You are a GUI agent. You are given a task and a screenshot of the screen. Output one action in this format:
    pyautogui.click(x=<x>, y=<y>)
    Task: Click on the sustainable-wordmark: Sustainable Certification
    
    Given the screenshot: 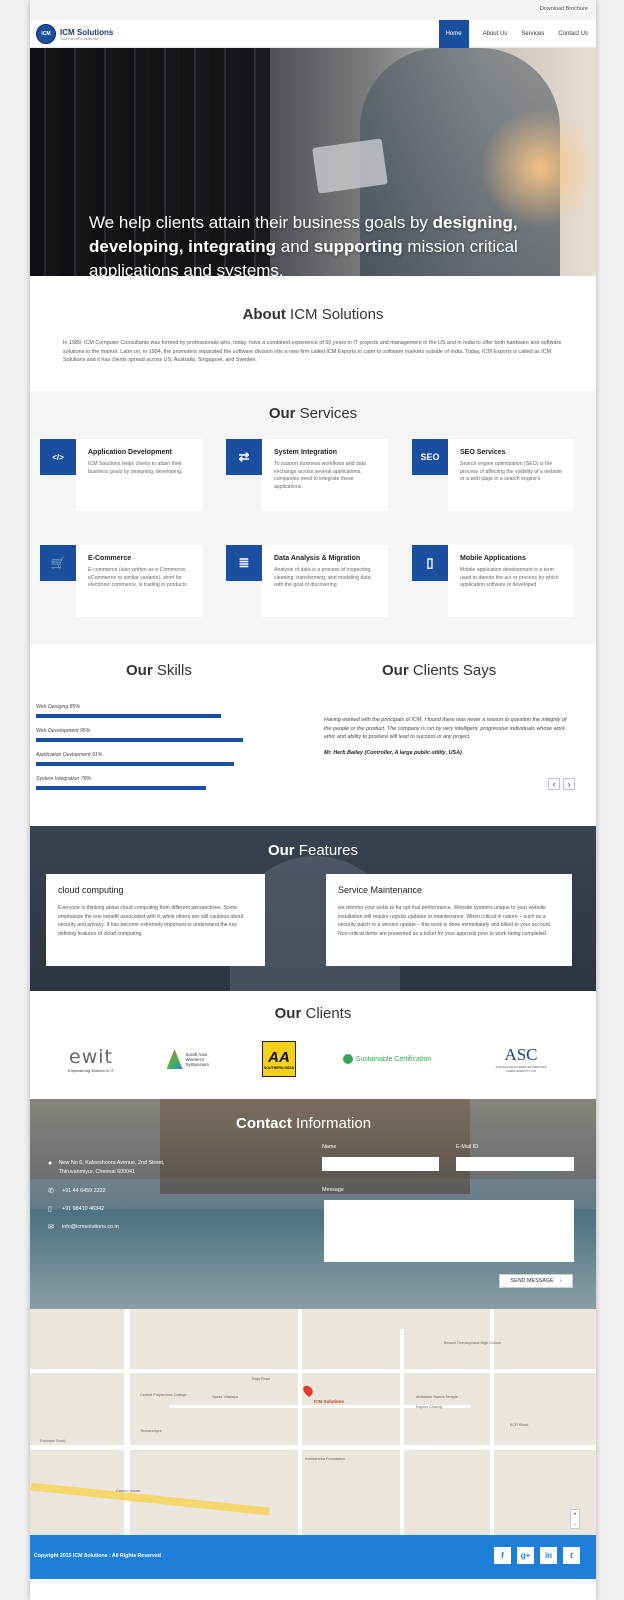 What is the action you would take?
    pyautogui.click(x=393, y=1059)
    